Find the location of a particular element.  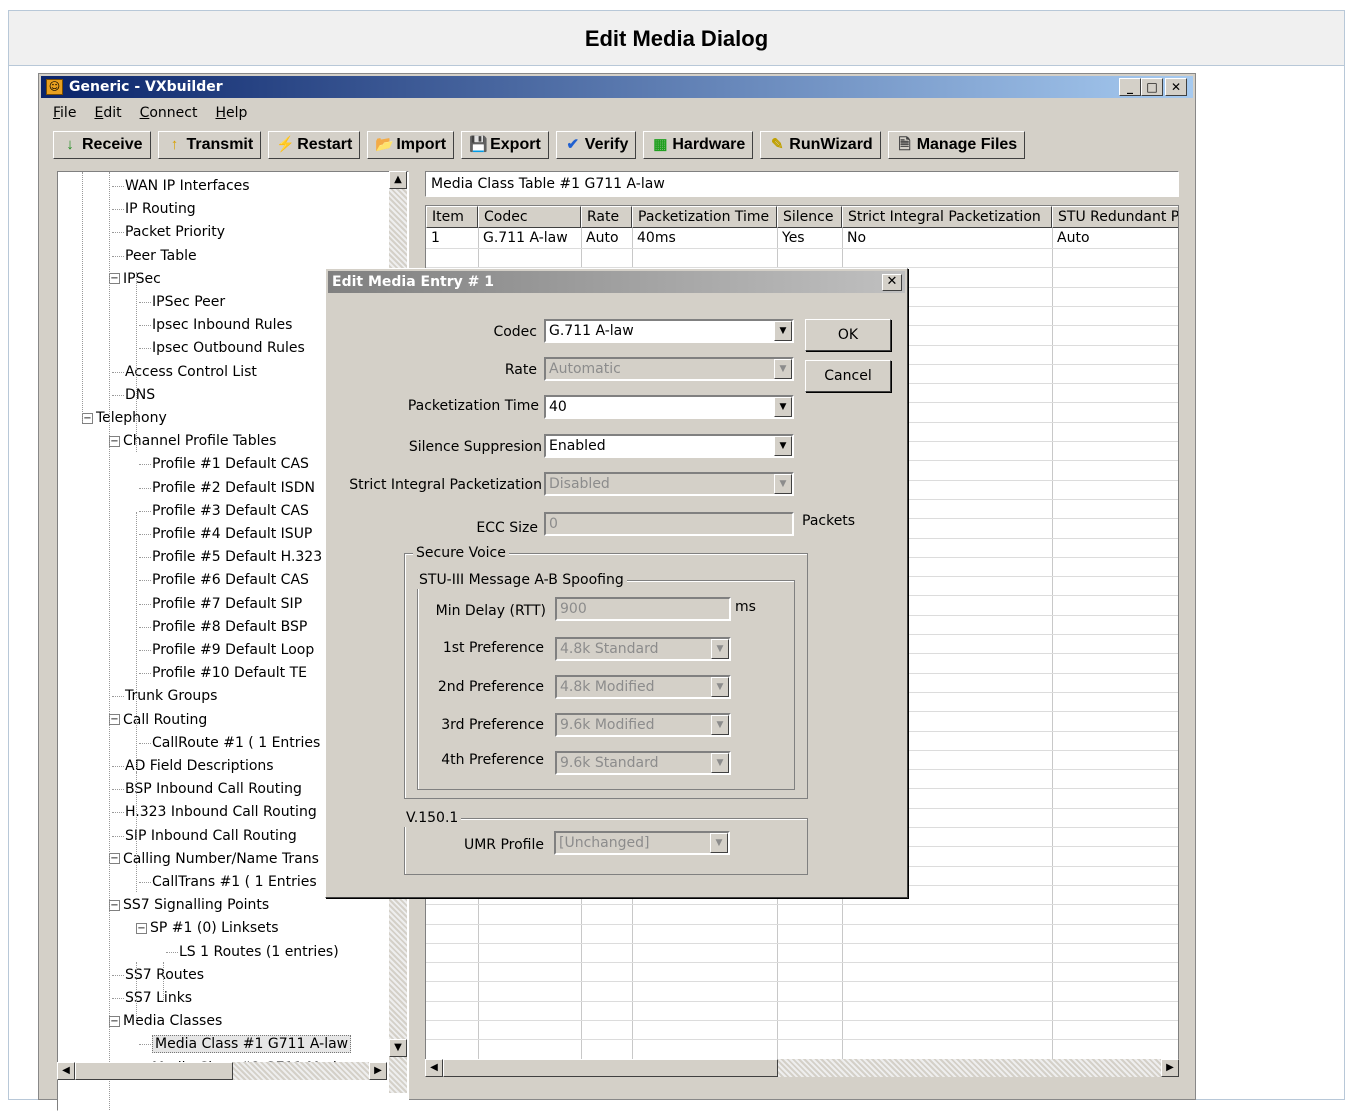

scroll-down-icon: ▼ is located at coordinates (398, 1048).